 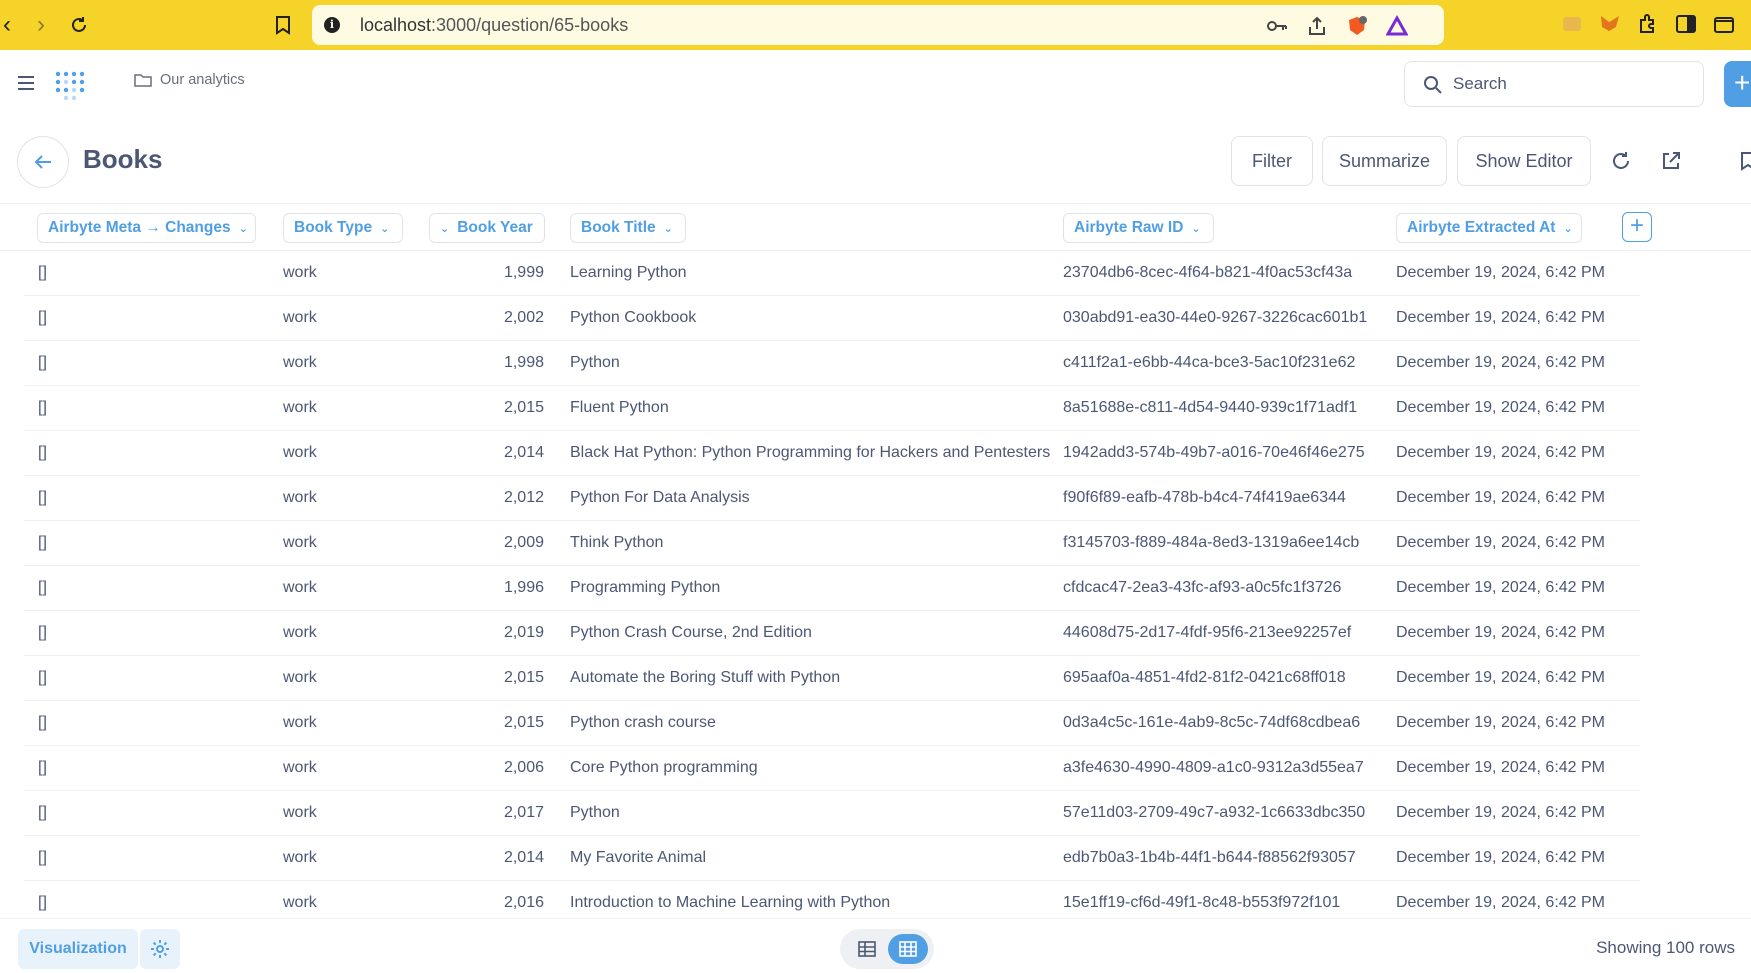 I want to click on cell-raw-id: 0d3a4c5c-161e-4ab9-8c5c-74df68cdbea6, so click(x=1211, y=723).